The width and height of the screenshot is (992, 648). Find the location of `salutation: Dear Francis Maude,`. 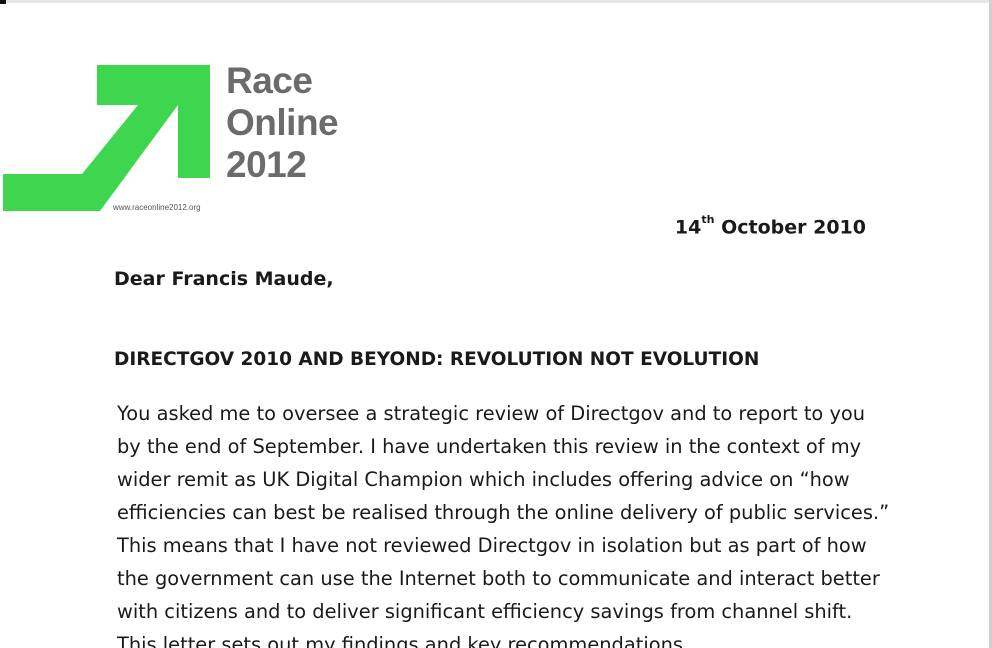

salutation: Dear Francis Maude, is located at coordinates (224, 279).